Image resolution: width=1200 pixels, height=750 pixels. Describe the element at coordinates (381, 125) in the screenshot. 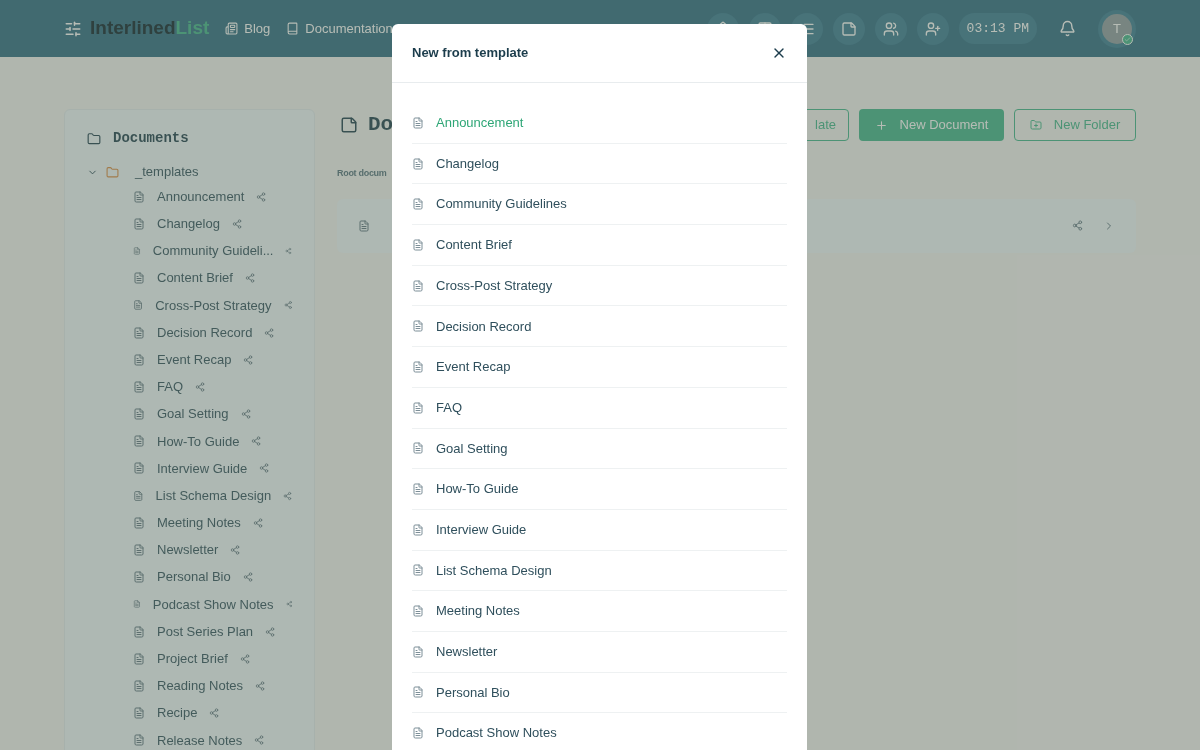

I see `page-title: Do` at that location.